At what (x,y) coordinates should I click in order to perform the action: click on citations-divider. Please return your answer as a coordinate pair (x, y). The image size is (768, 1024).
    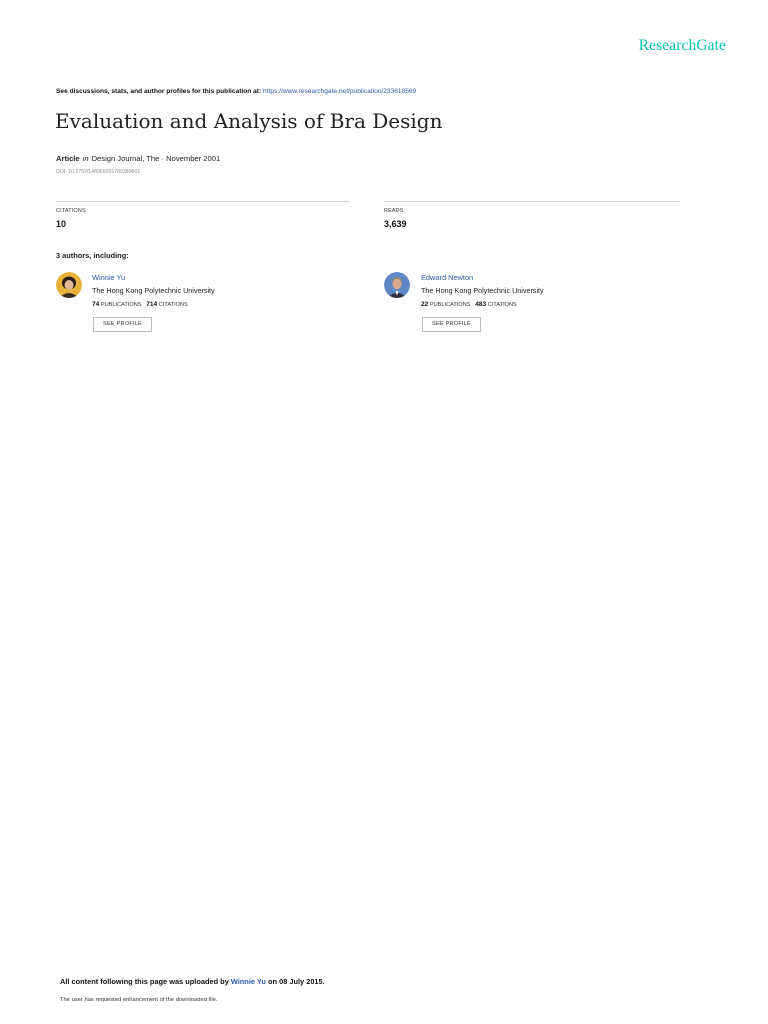
    Looking at the image, I should click on (203, 201).